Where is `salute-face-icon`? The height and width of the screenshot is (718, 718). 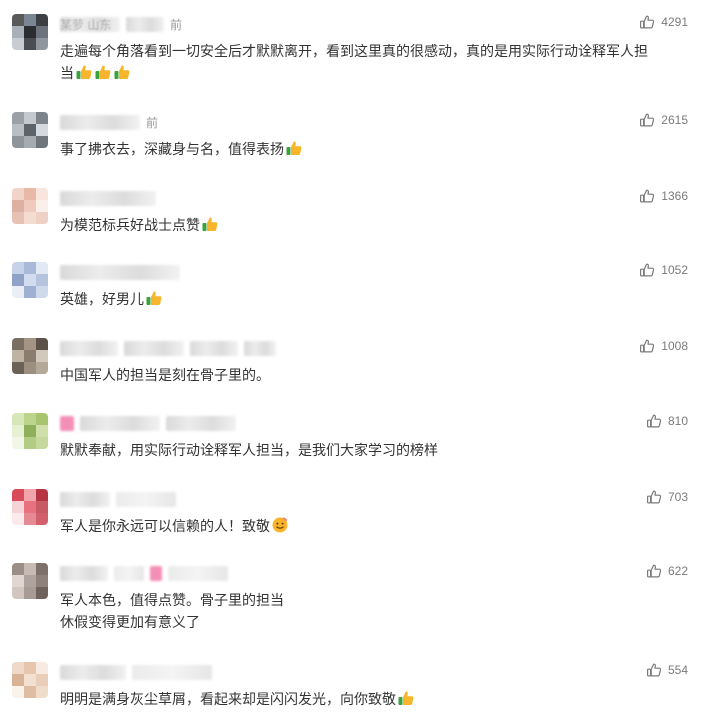 salute-face-icon is located at coordinates (280, 528).